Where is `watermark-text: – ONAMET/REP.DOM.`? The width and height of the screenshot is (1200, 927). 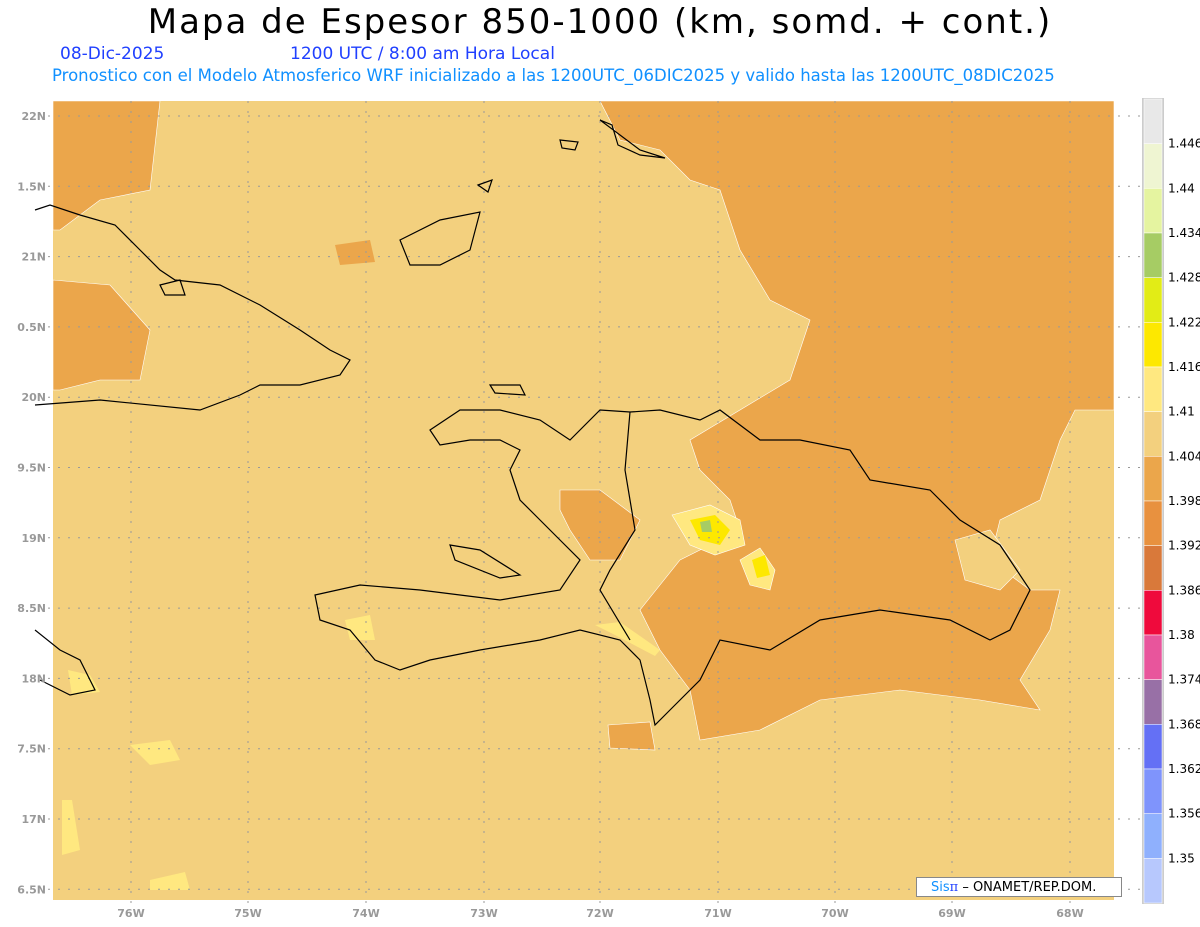 watermark-text: – ONAMET/REP.DOM. is located at coordinates (1027, 887).